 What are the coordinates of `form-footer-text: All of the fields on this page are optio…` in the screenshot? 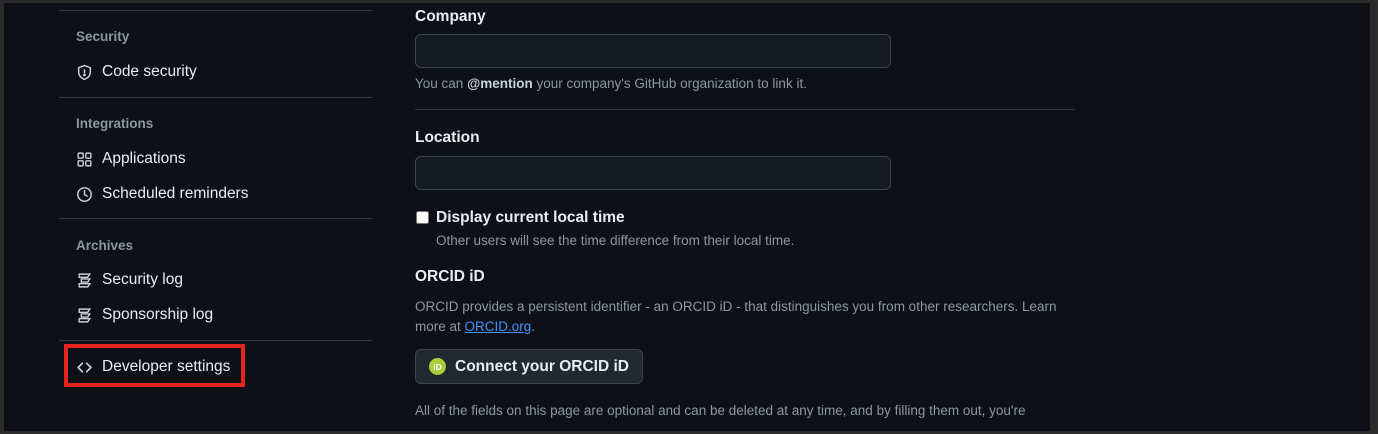 It's located at (720, 410).